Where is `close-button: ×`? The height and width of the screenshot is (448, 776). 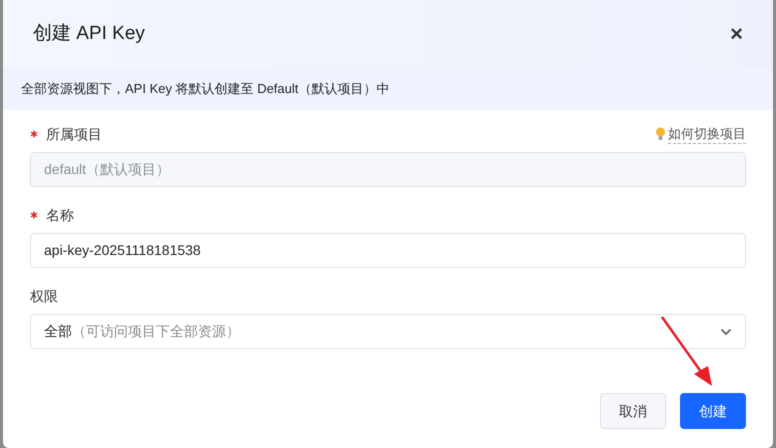 close-button: × is located at coordinates (736, 34).